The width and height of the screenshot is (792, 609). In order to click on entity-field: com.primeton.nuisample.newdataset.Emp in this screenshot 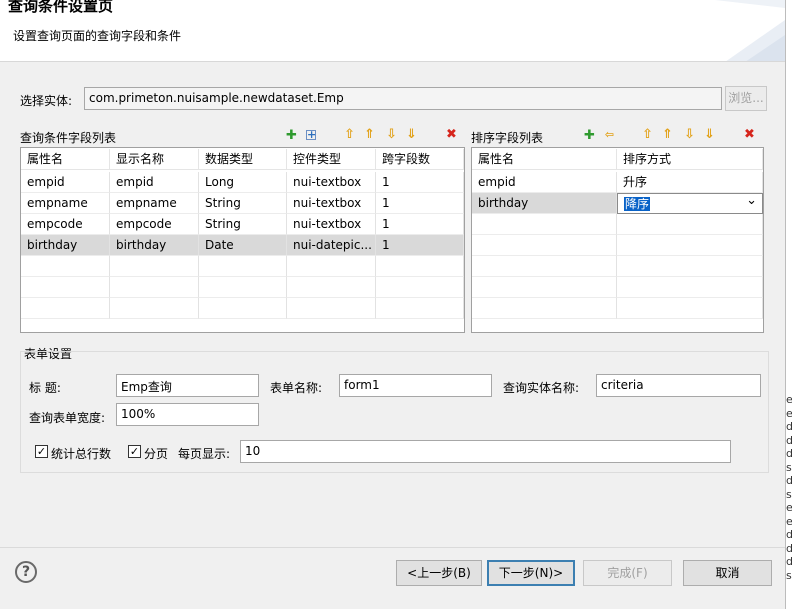, I will do `click(403, 98)`.